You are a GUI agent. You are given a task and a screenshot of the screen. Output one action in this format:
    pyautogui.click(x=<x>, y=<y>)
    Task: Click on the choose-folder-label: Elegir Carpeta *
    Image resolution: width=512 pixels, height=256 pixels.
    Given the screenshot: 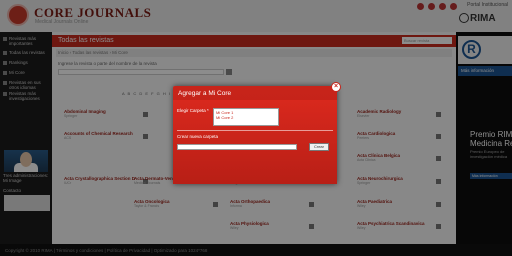 What is the action you would take?
    pyautogui.click(x=193, y=110)
    